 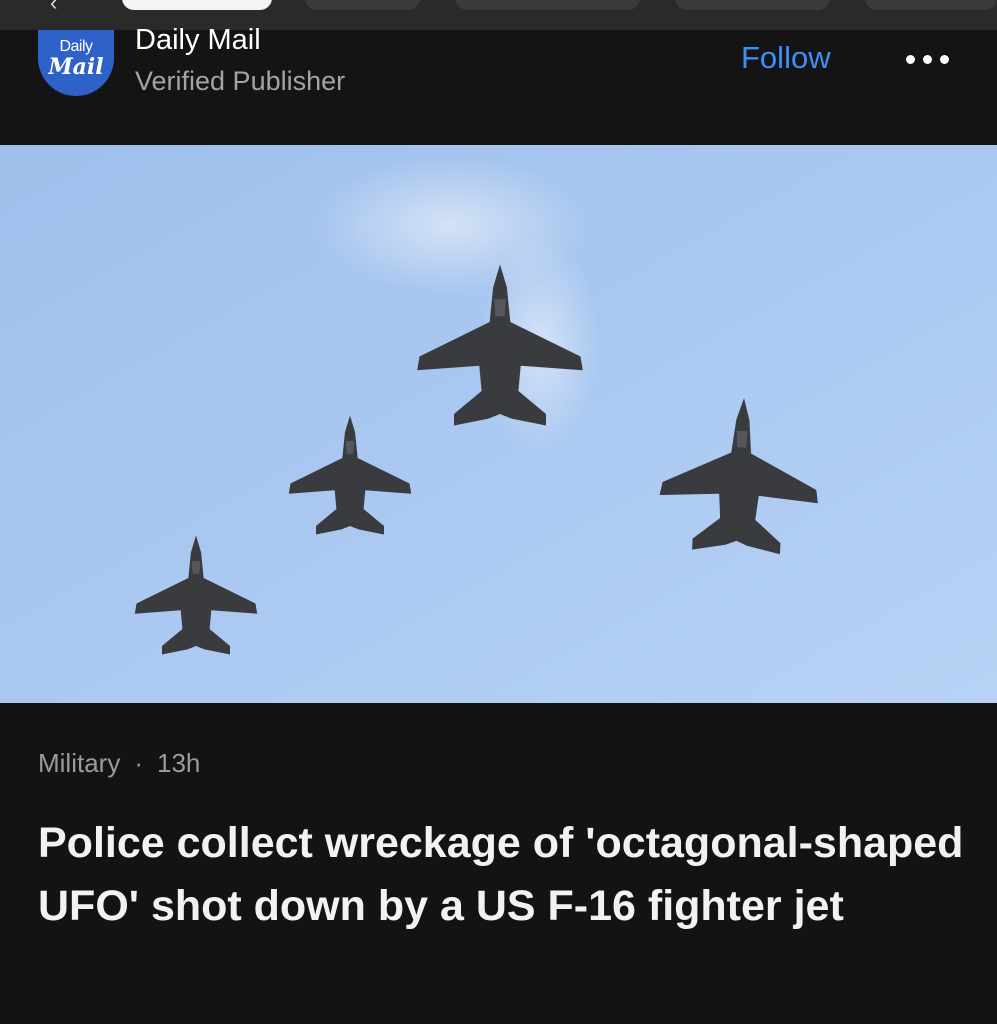 I want to click on publisher-logo: Daily Mail, so click(x=76, y=63).